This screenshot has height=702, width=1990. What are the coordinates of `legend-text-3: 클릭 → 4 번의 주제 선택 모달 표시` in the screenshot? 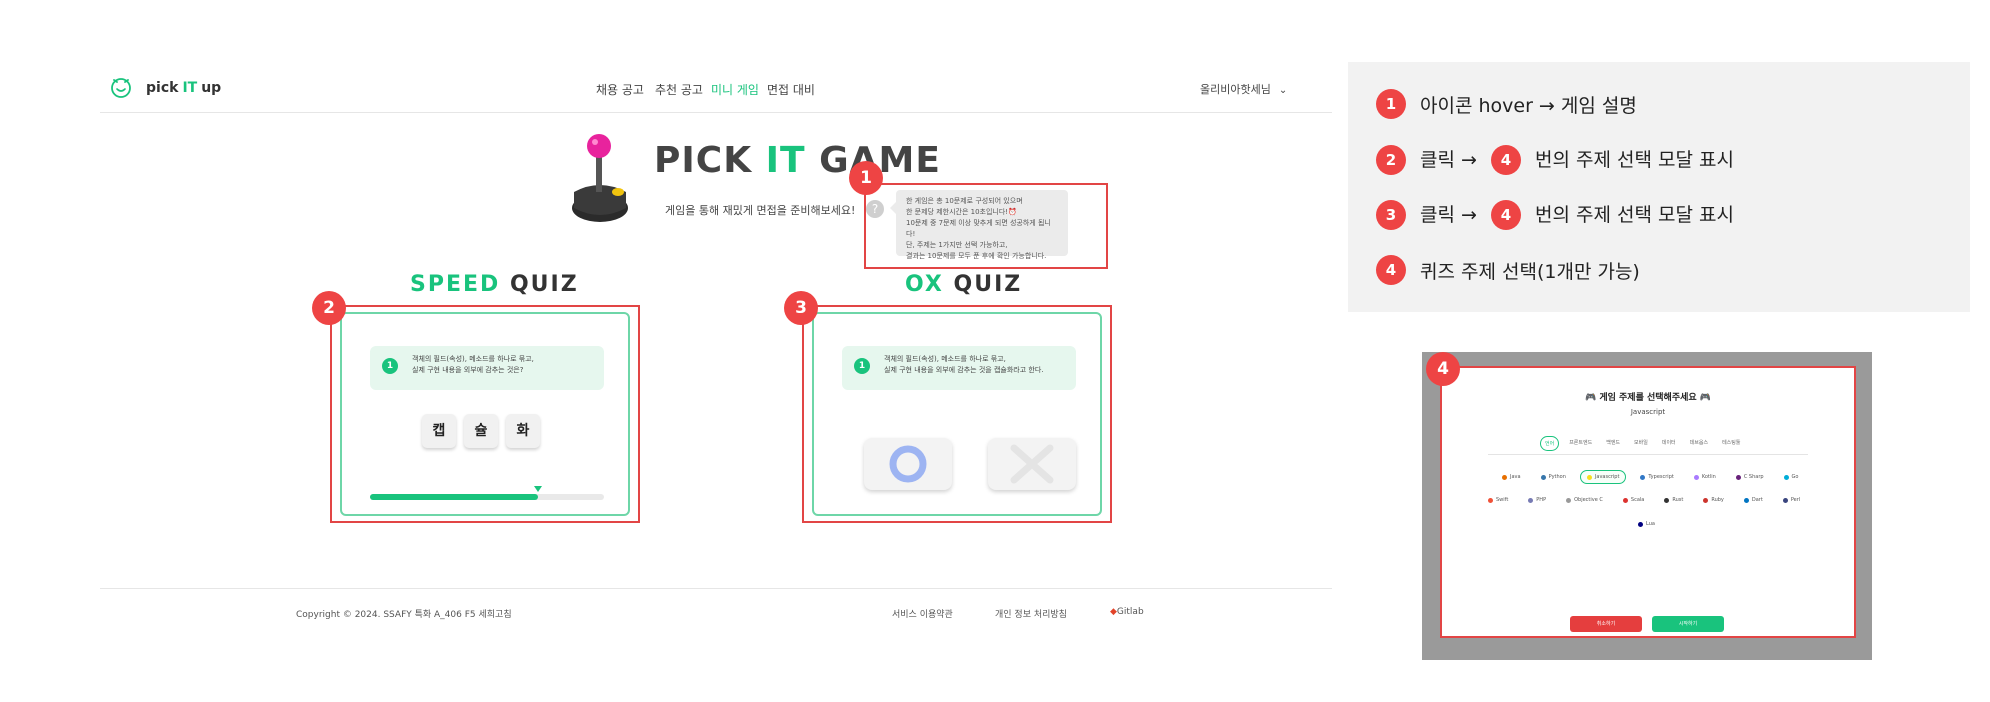 It's located at (1577, 215).